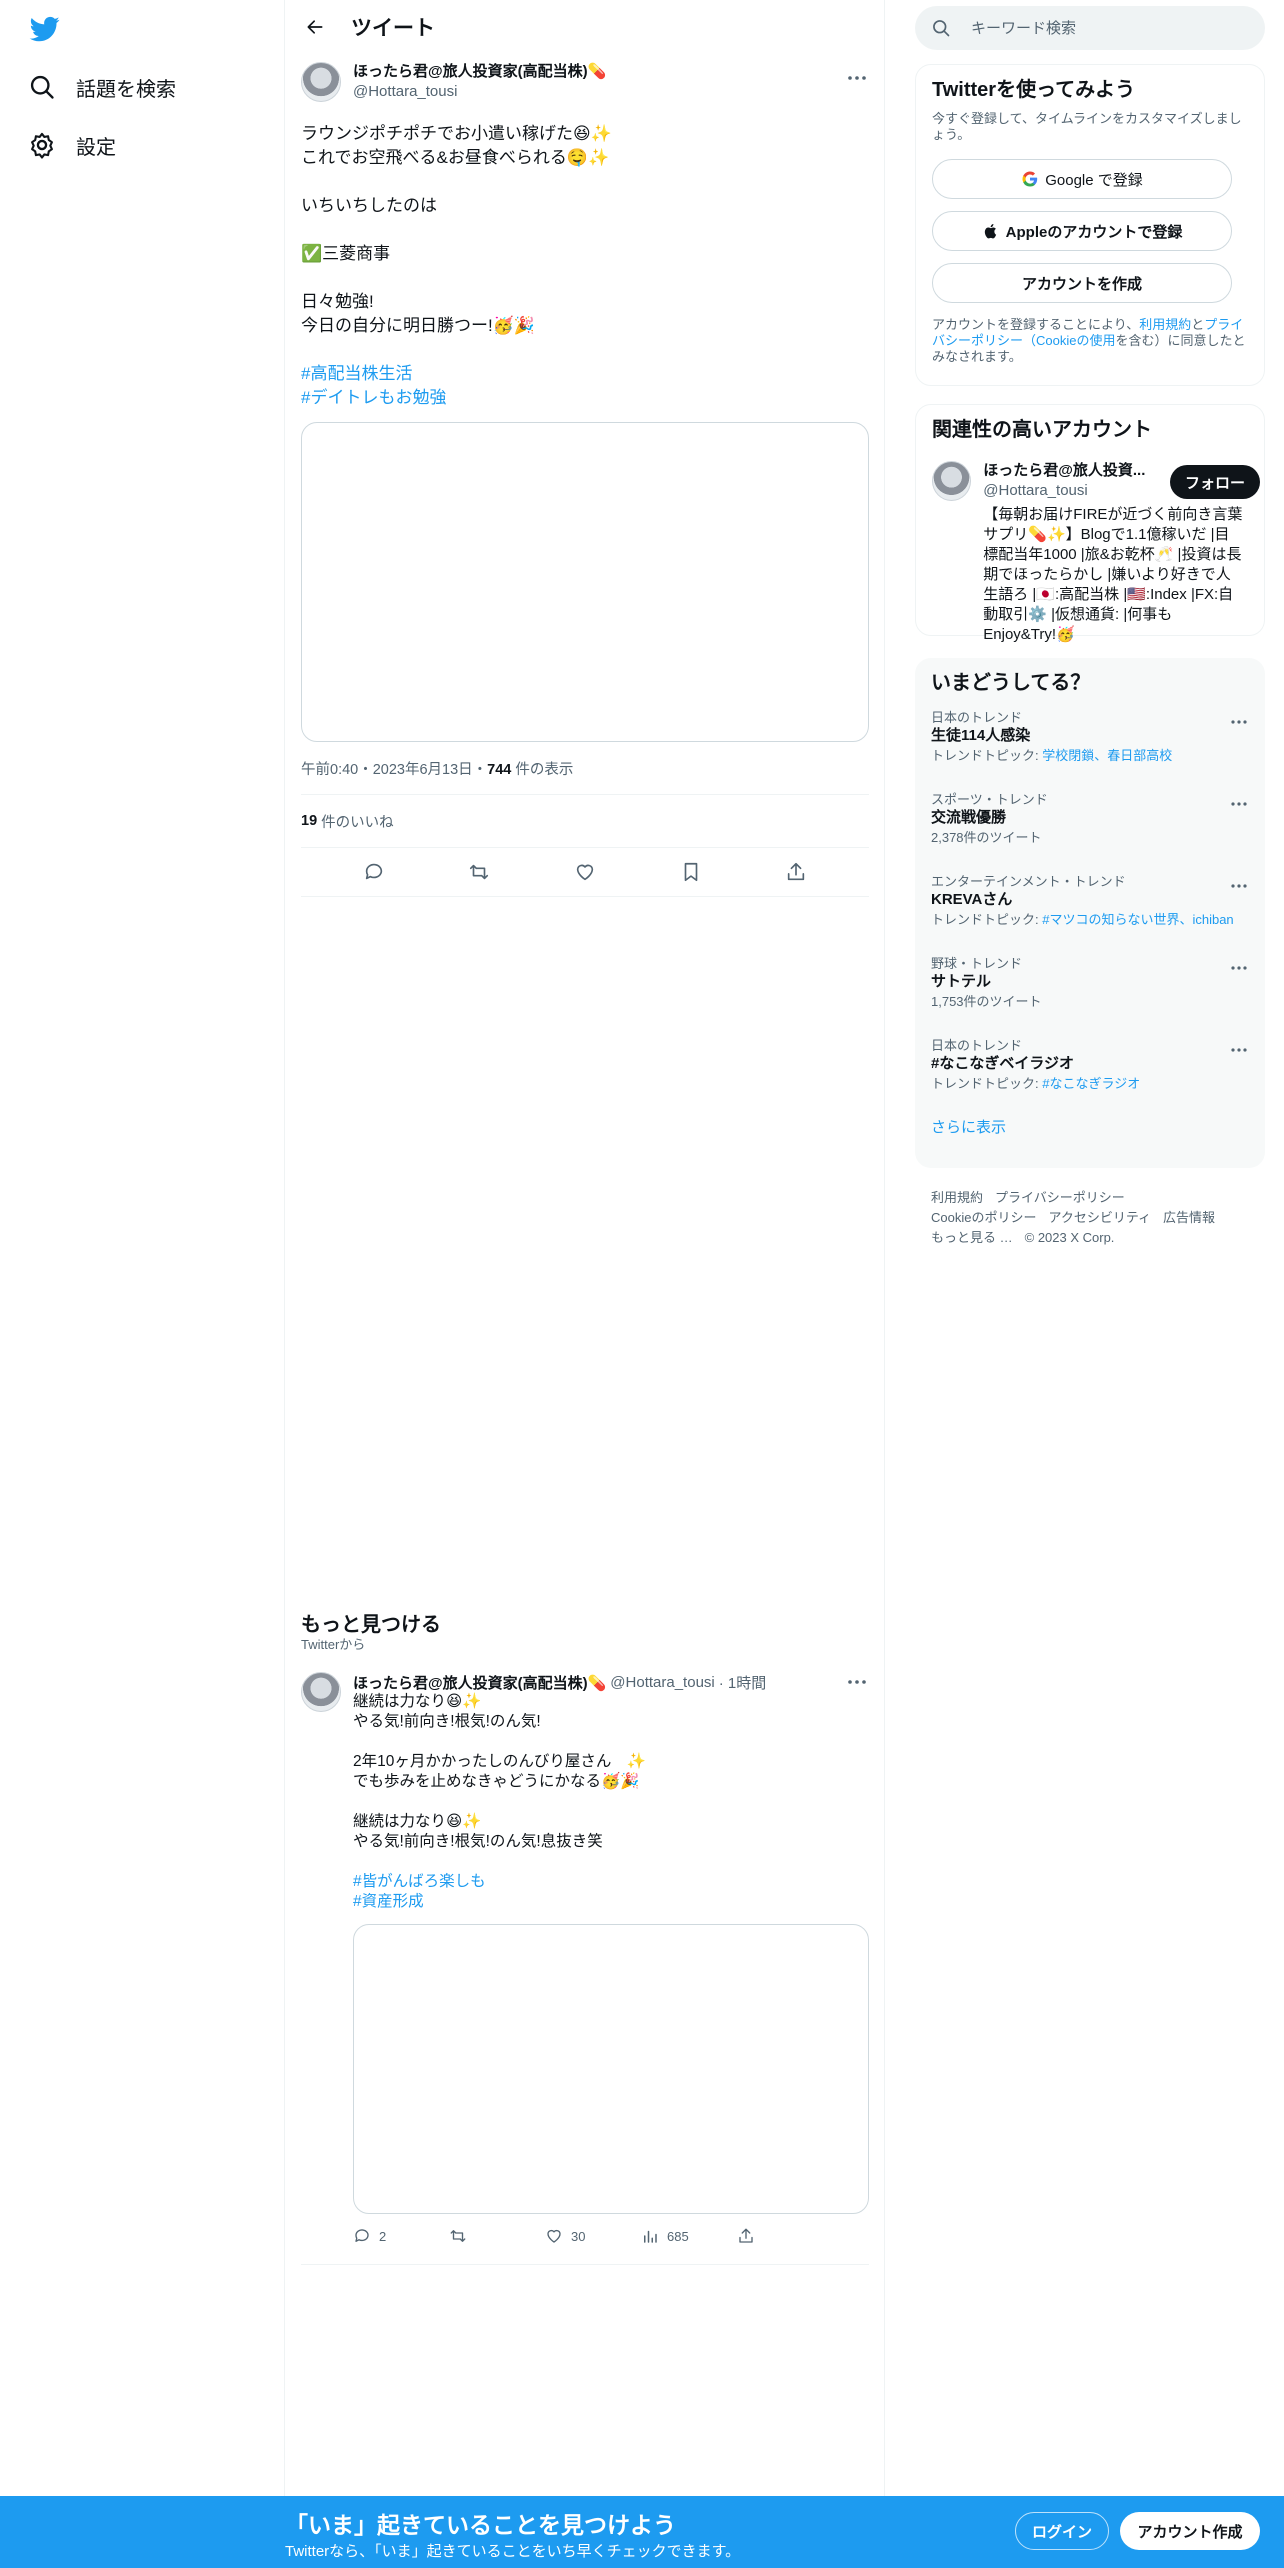  Describe the element at coordinates (785, 2236) in the screenshot. I see `share-button` at that location.